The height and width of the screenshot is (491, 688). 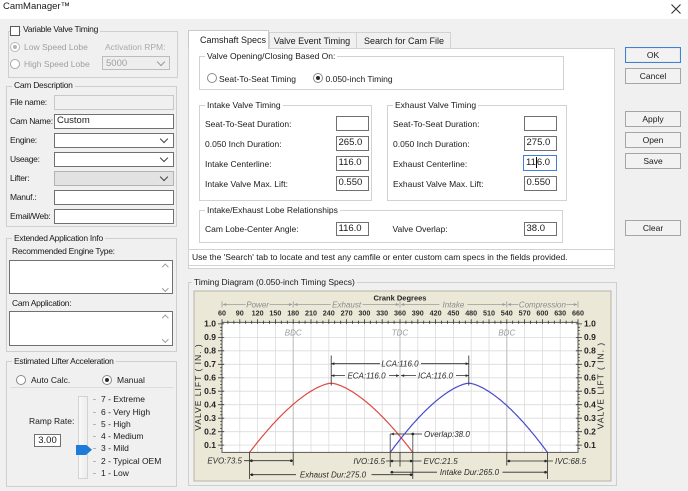 I want to click on svg-text: 510, so click(x=489, y=312).